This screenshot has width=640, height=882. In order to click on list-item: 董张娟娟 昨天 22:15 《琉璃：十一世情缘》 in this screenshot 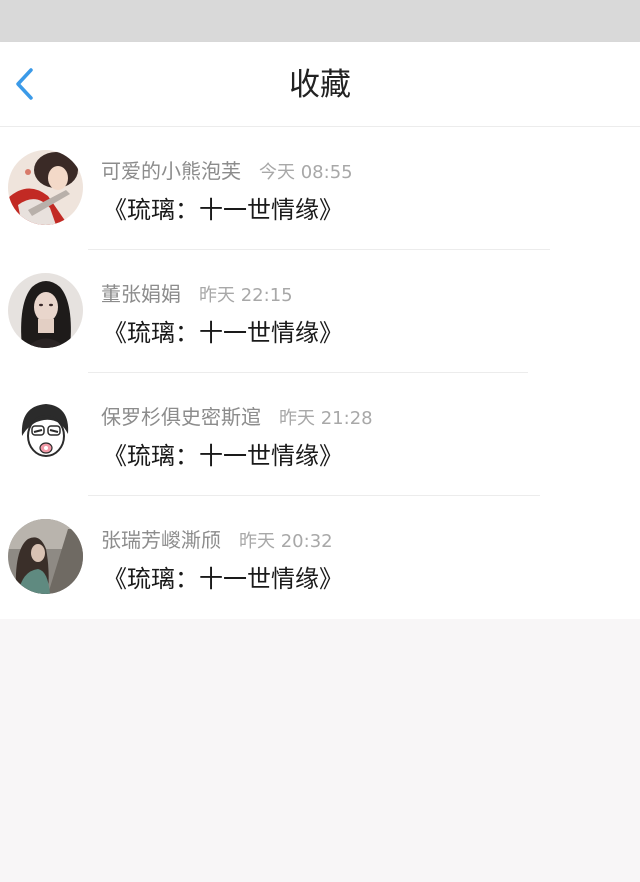, I will do `click(320, 311)`.